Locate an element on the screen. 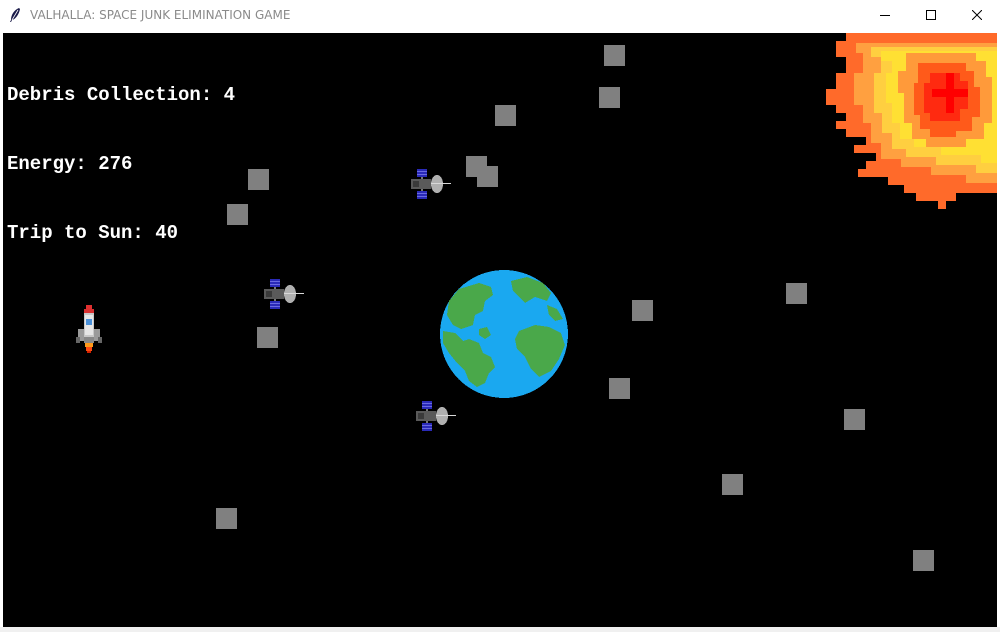 The height and width of the screenshot is (632, 1000). minimize-button is located at coordinates (885, 15).